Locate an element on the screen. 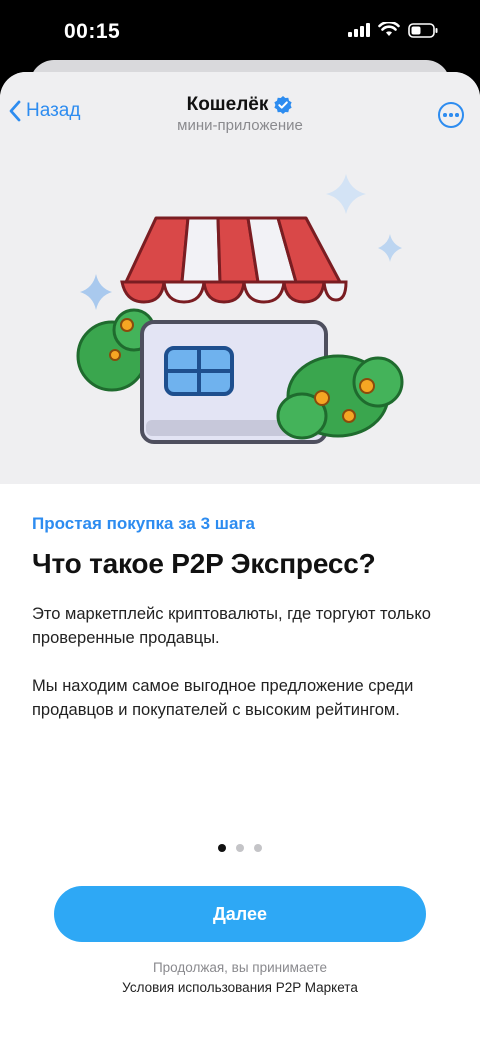  page-indicator is located at coordinates (240, 848).